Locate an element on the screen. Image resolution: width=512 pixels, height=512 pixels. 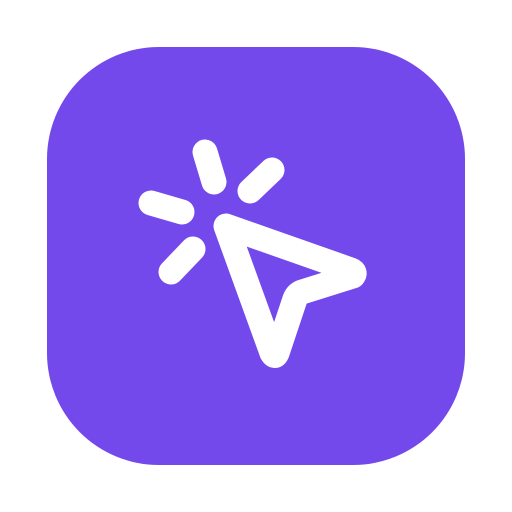
spark-line-bottom-left-icon is located at coordinates (182, 260).